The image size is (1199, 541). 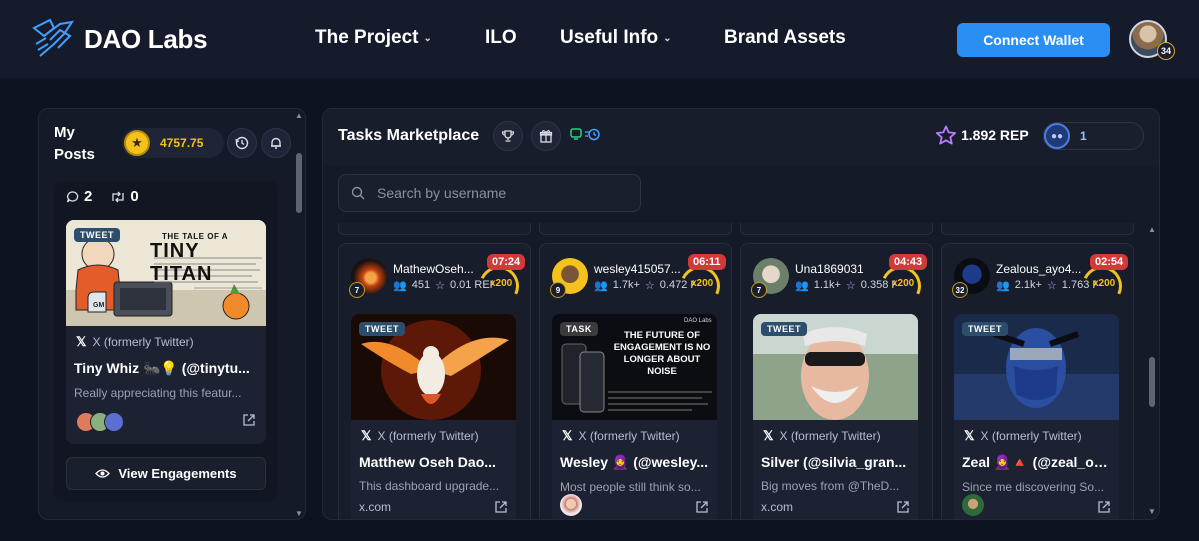 I want to click on countdown-timer: 04:43, so click(x=908, y=262).